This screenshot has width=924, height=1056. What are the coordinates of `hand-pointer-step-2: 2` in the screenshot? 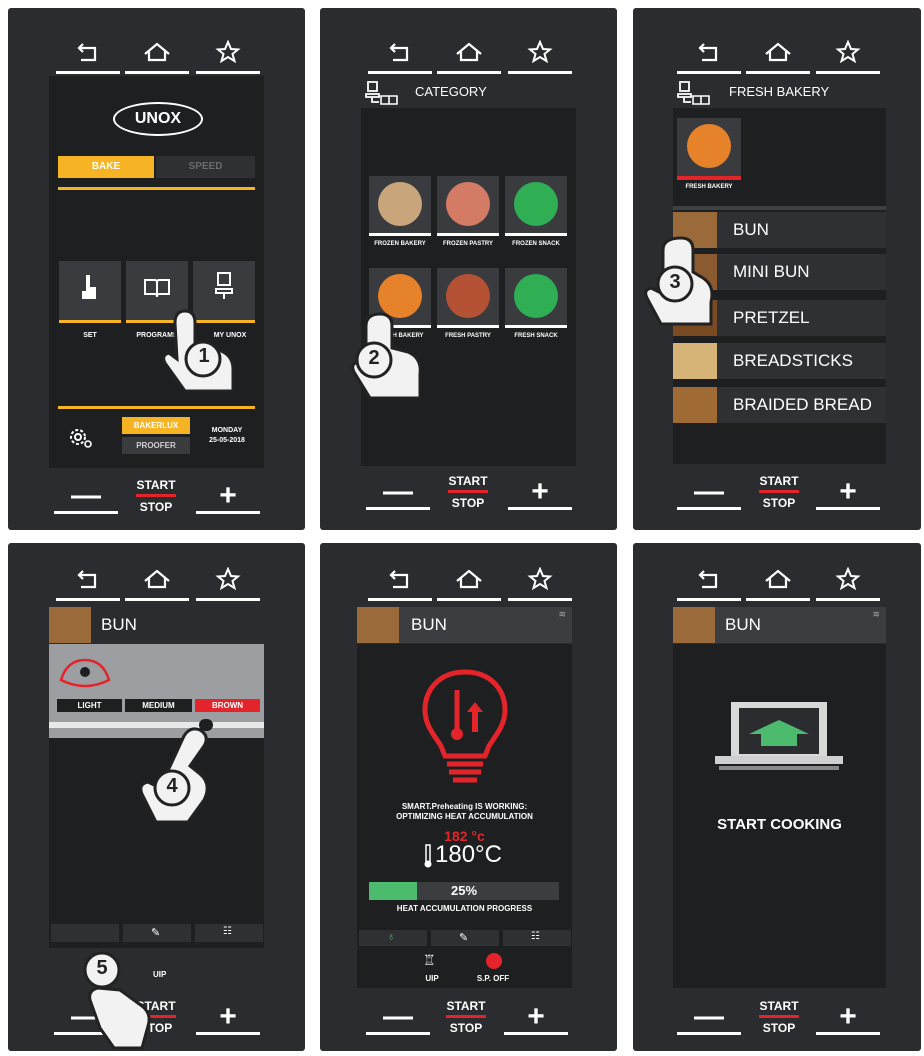 It's located at (385, 358).